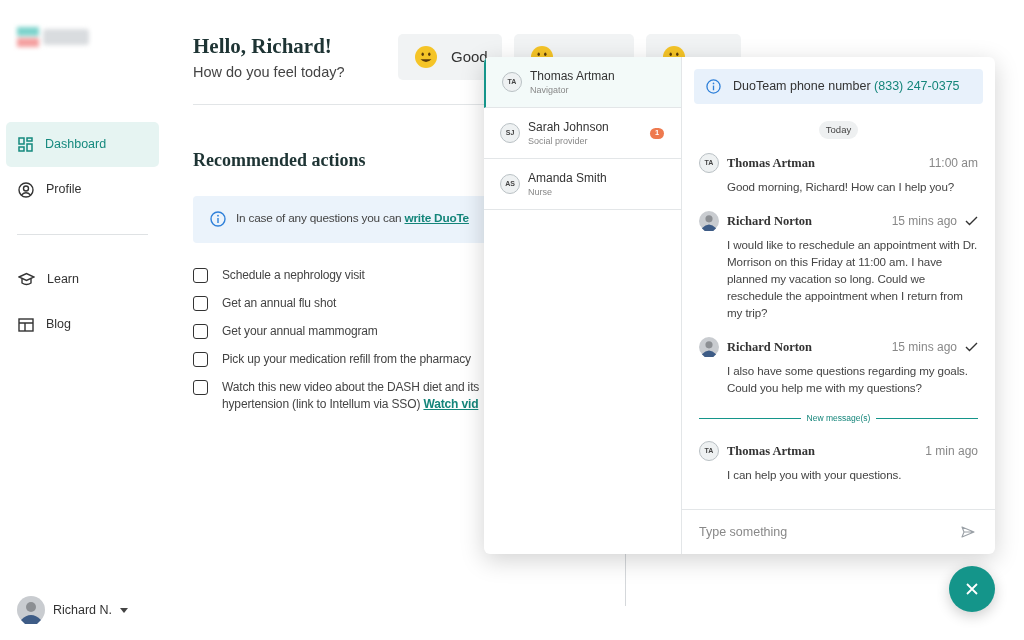  Describe the element at coordinates (951, 451) in the screenshot. I see `message-time: 1 min ago` at that location.